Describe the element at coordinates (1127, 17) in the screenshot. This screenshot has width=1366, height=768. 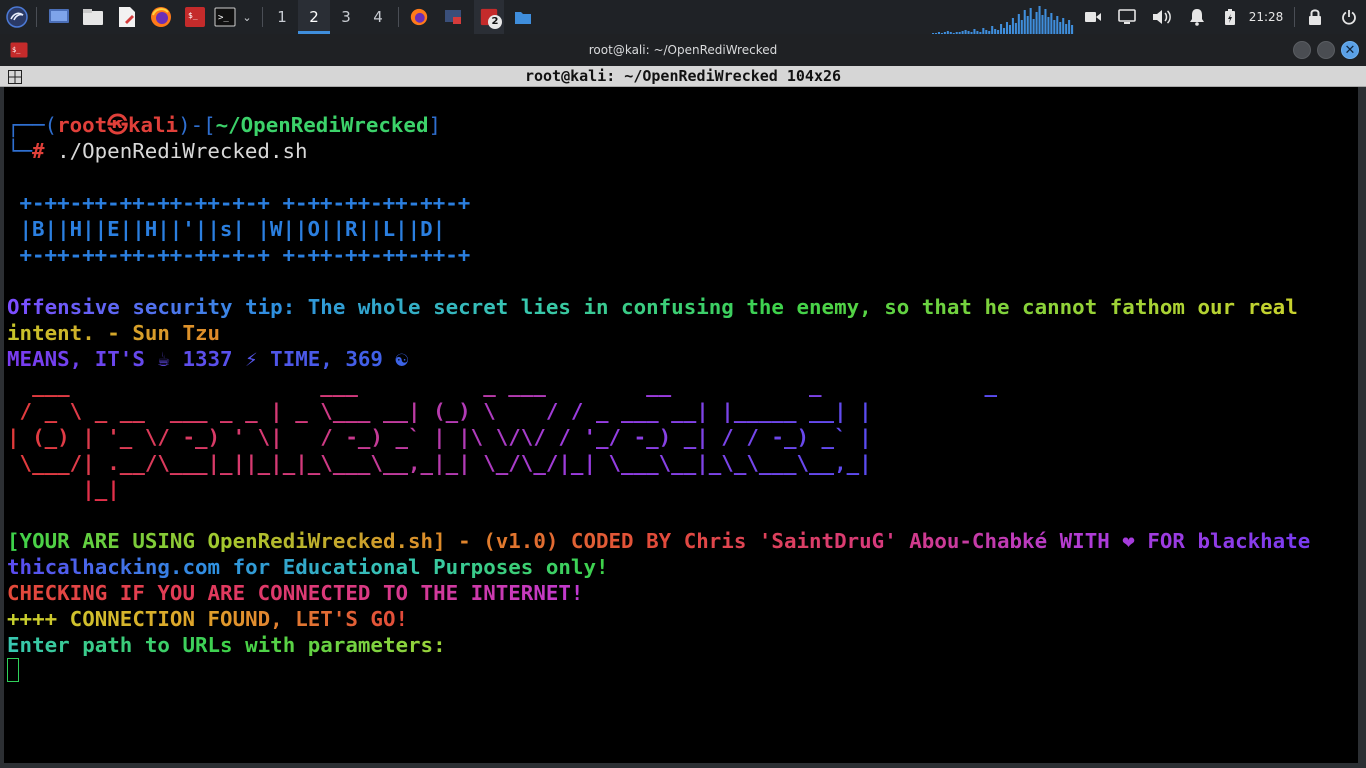
I see `display-icon` at that location.